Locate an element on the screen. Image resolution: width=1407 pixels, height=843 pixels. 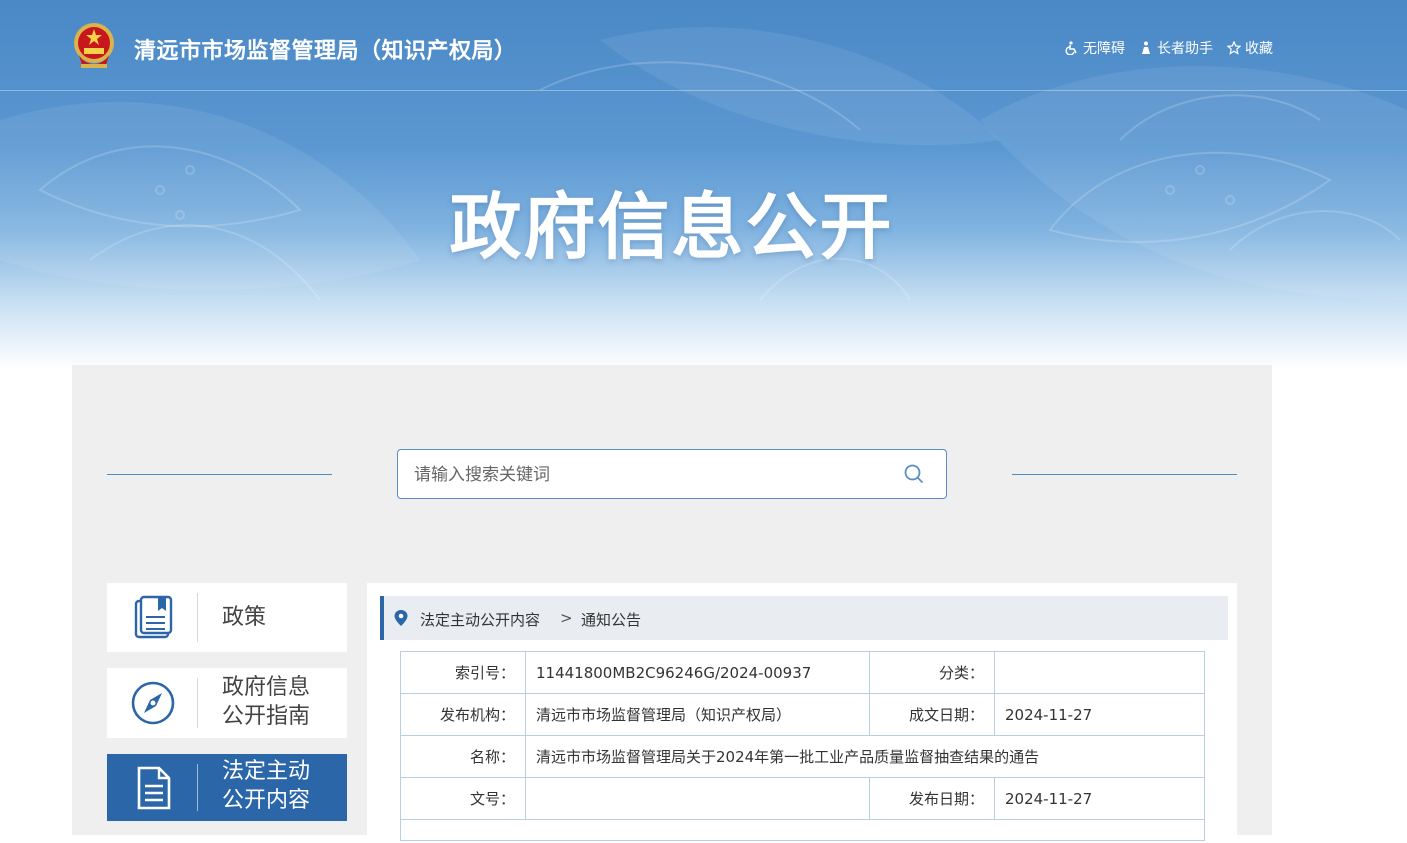
site-title: 清远市市场监督管理局（知识产权局） is located at coordinates (325, 51).